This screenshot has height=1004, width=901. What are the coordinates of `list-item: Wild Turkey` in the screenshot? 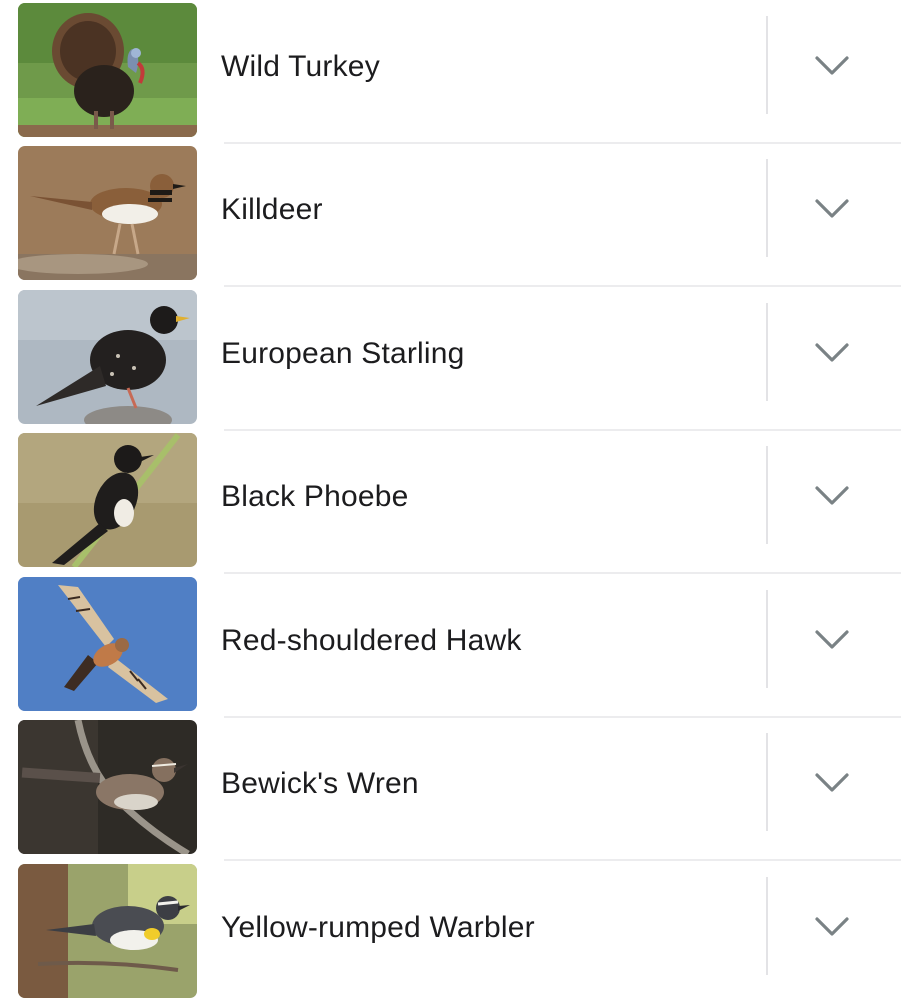 It's located at (450, 72).